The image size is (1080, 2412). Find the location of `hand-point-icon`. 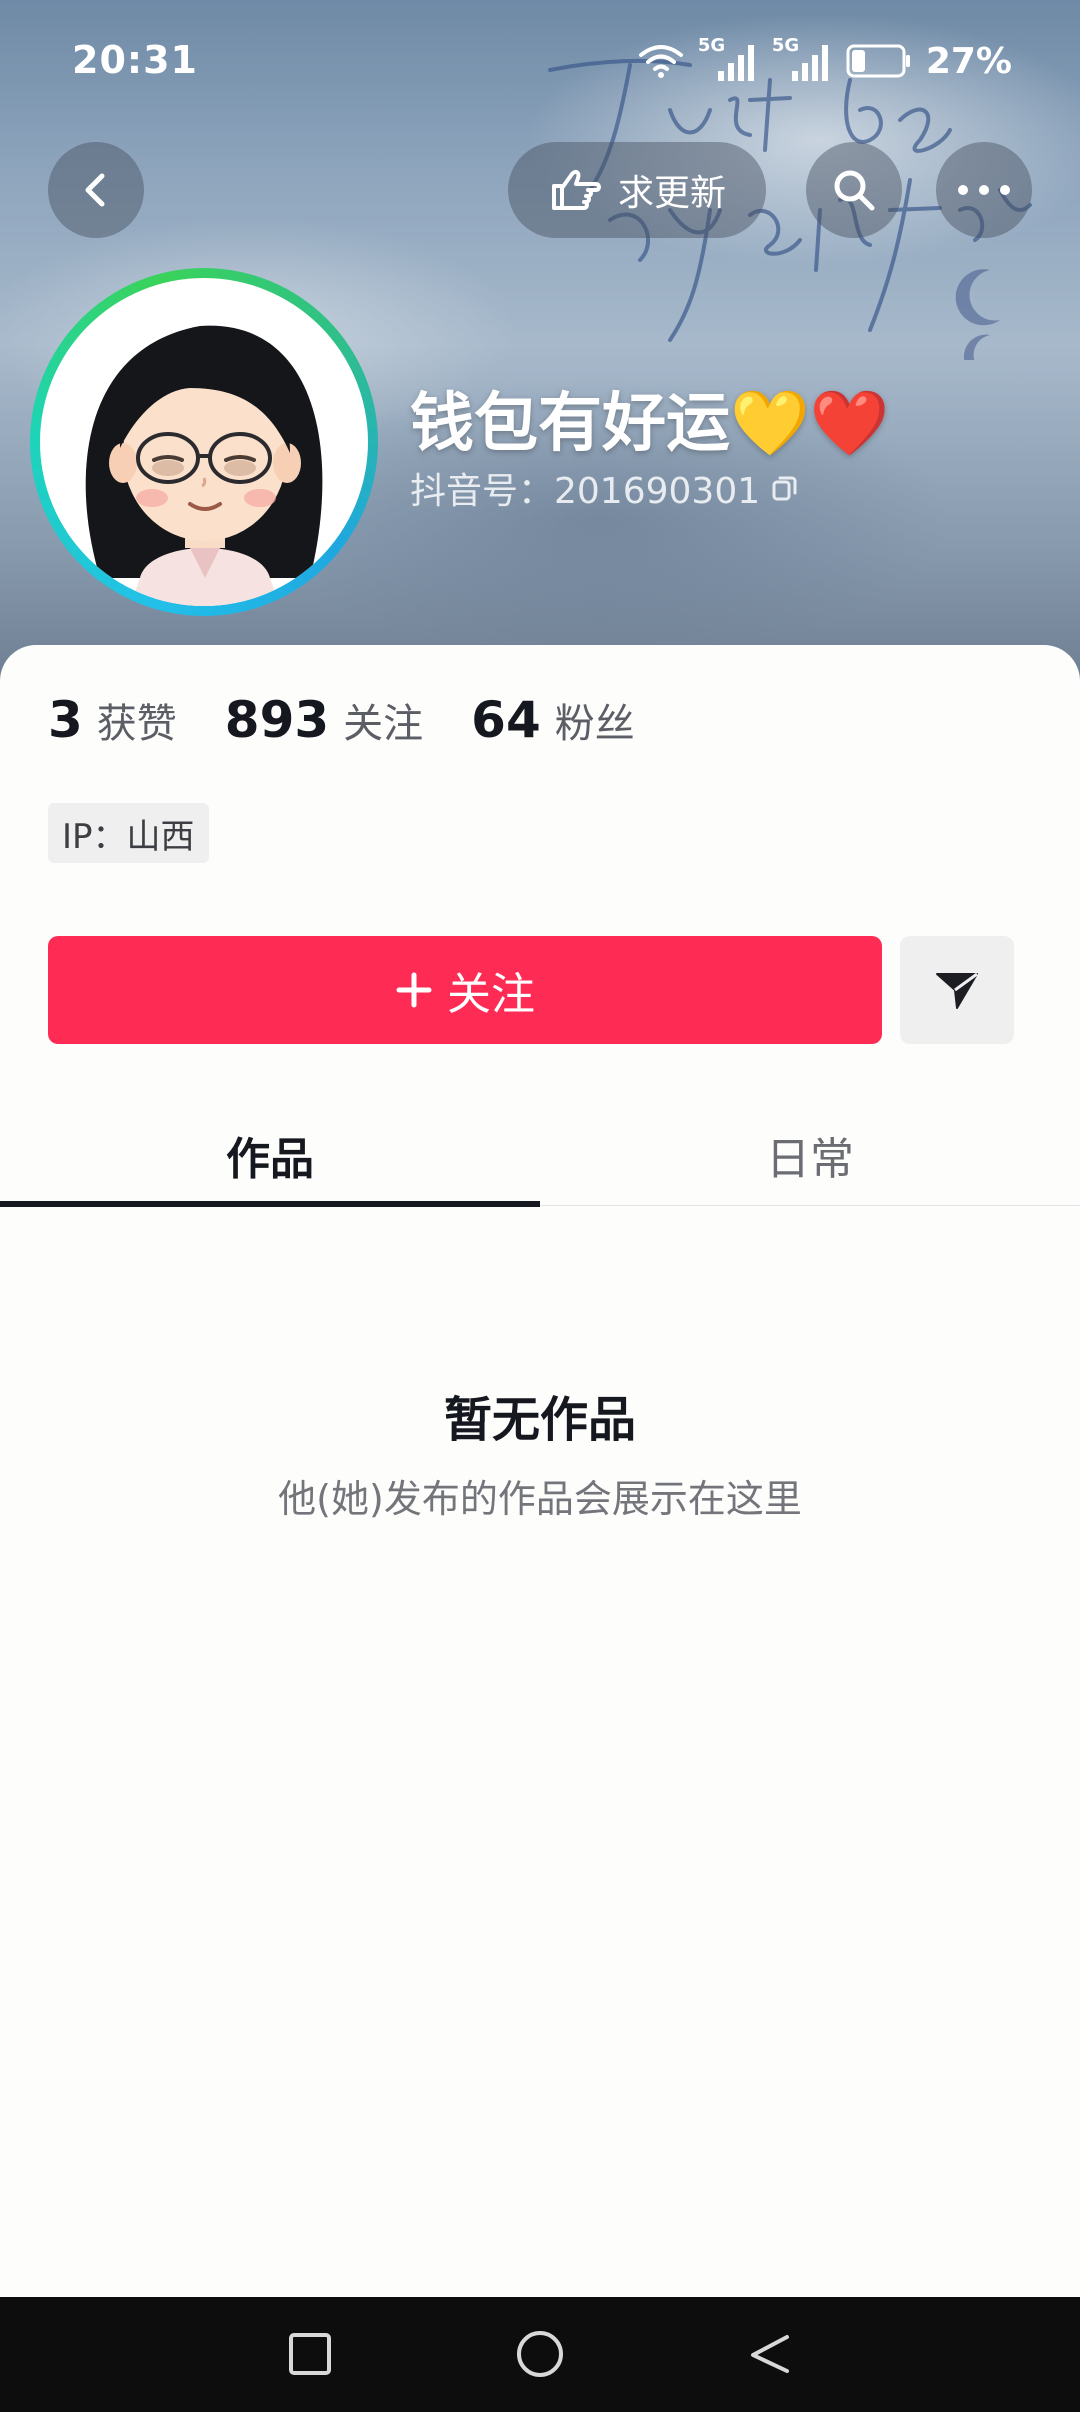

hand-point-icon is located at coordinates (576, 189).